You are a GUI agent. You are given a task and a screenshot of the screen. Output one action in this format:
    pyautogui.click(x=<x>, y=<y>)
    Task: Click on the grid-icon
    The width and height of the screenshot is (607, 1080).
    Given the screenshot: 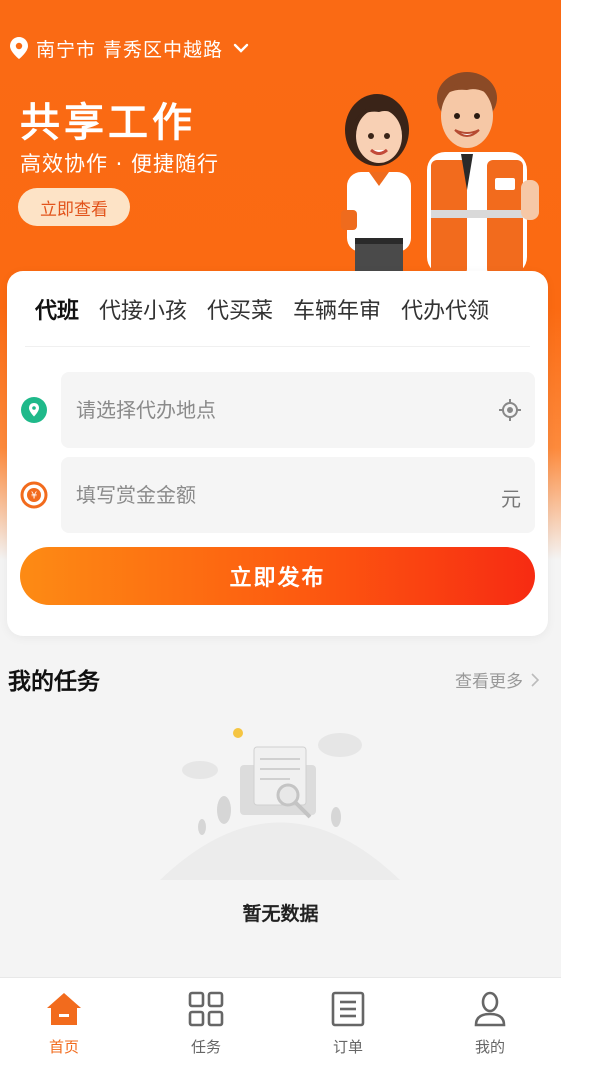 What is the action you would take?
    pyautogui.click(x=206, y=1009)
    